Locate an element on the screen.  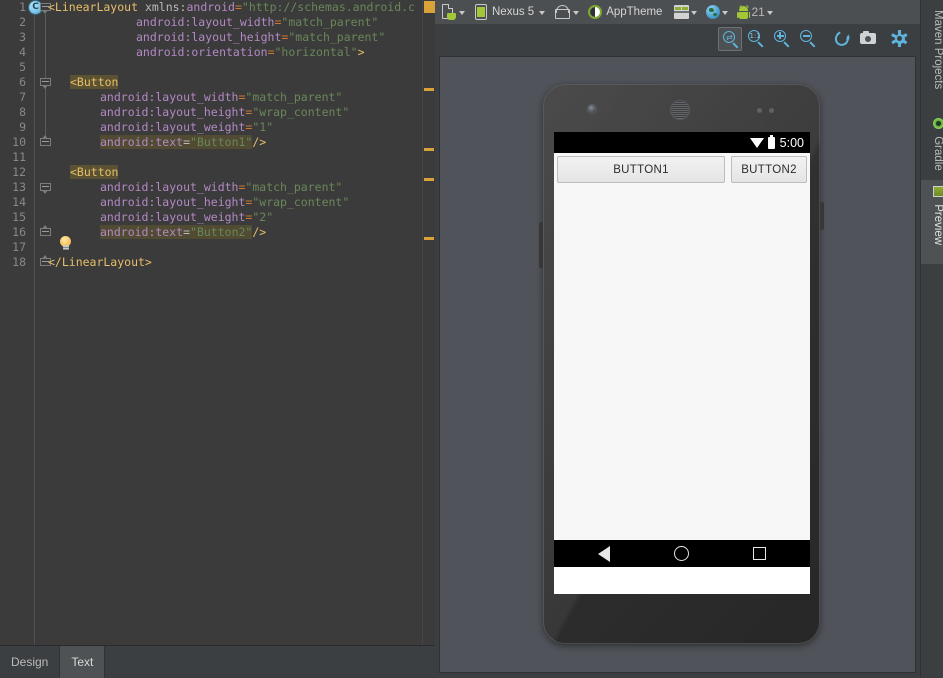
zoom-out-button is located at coordinates (808, 39).